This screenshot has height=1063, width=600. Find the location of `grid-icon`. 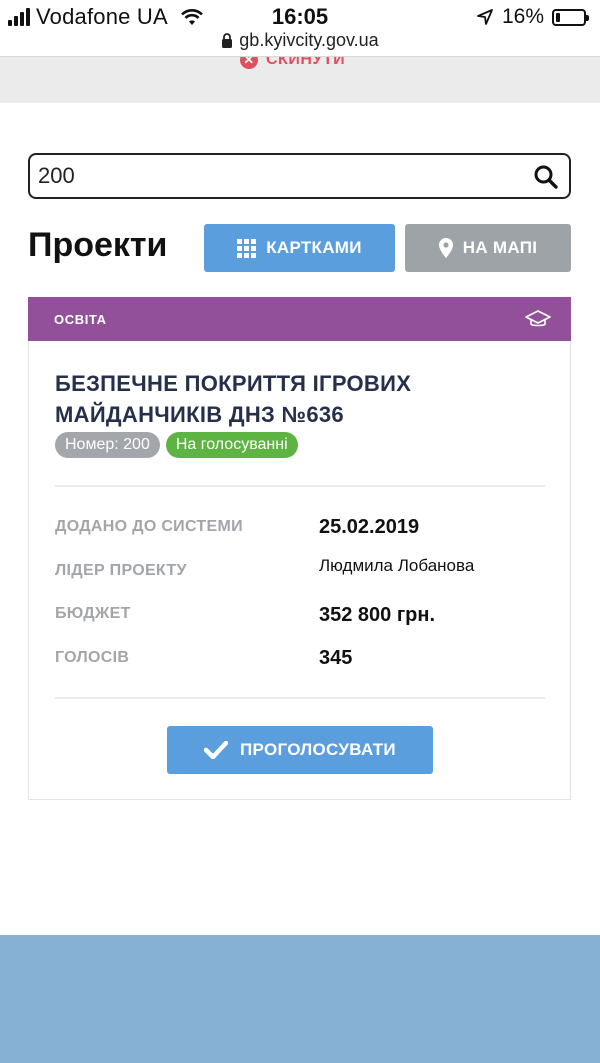

grid-icon is located at coordinates (247, 248).